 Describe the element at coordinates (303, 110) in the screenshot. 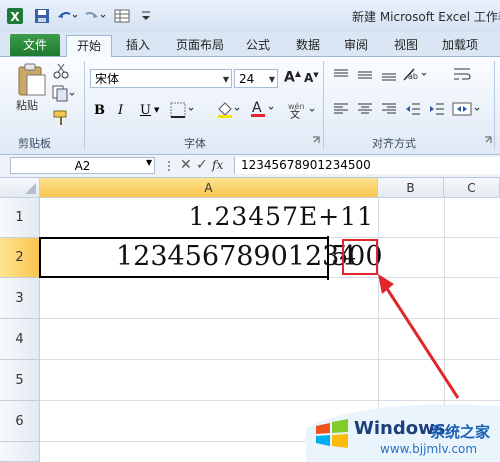

I see `phonetic-icon: wén 文` at that location.